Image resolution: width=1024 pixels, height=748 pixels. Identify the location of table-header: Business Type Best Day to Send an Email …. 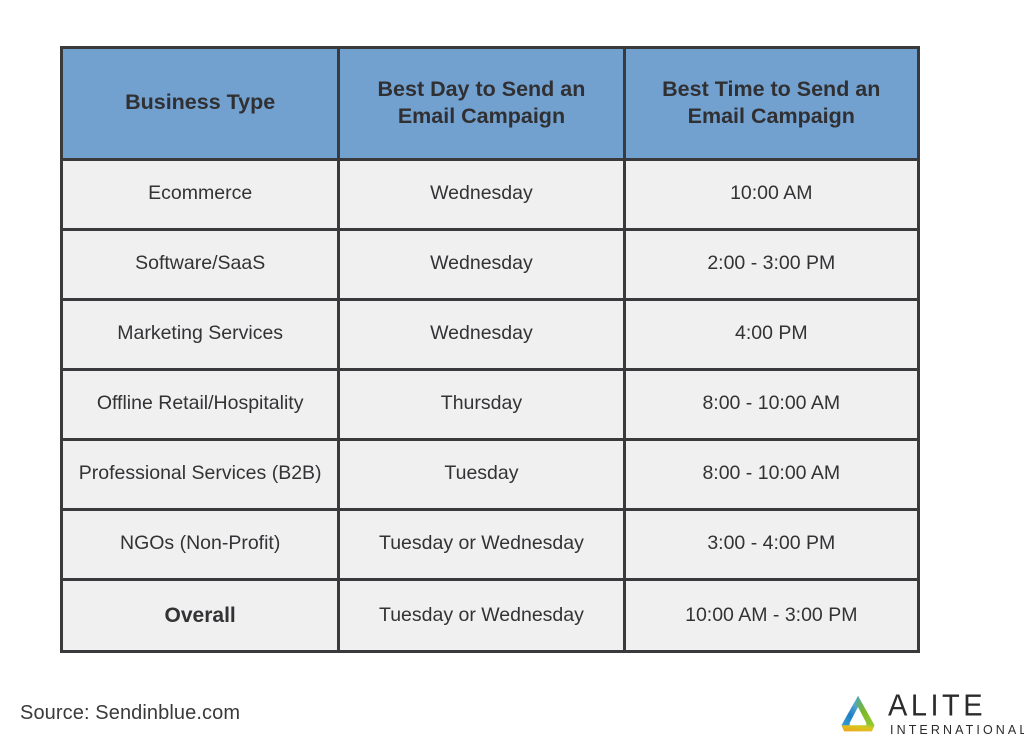
(490, 105).